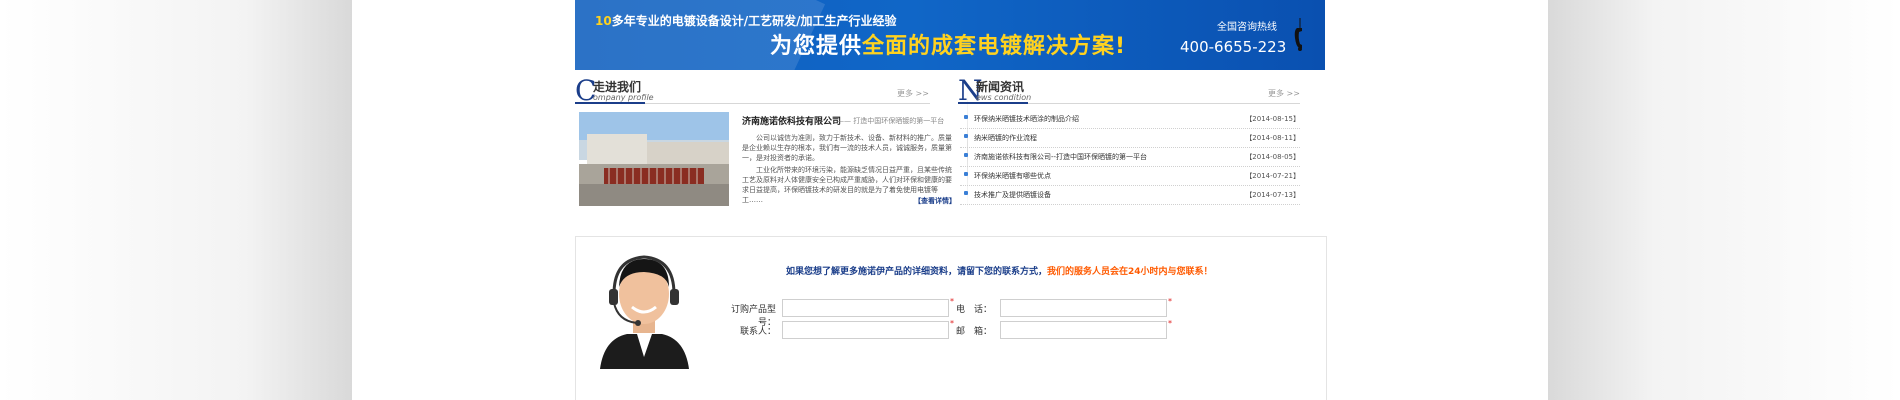 The width and height of the screenshot is (1900, 400). What do you see at coordinates (917, 272) in the screenshot?
I see `contact-intro-main: 如果您想了解更多施诺伊产品的详细资料，请留下您的联系方式，` at bounding box center [917, 272].